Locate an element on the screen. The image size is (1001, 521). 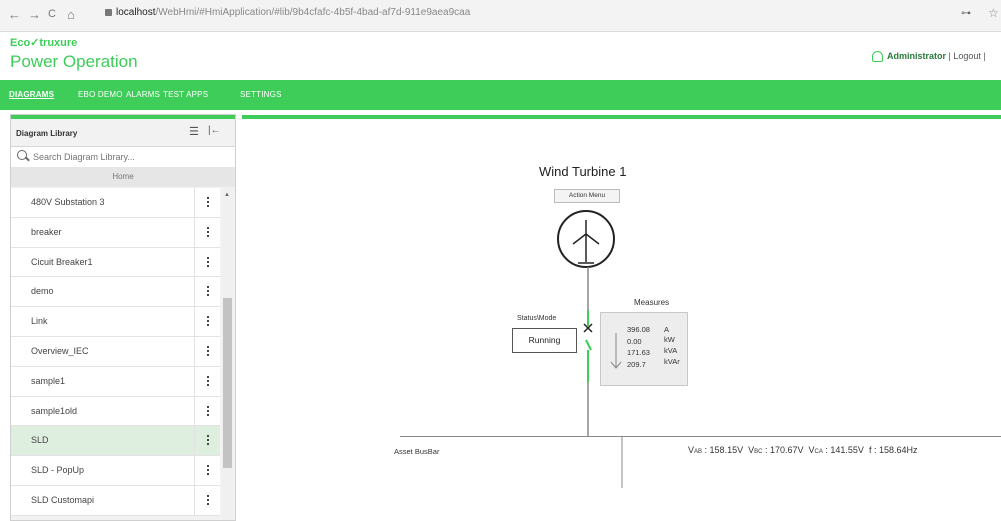
status-mode-label: Status\Mode is located at coordinates (537, 318).